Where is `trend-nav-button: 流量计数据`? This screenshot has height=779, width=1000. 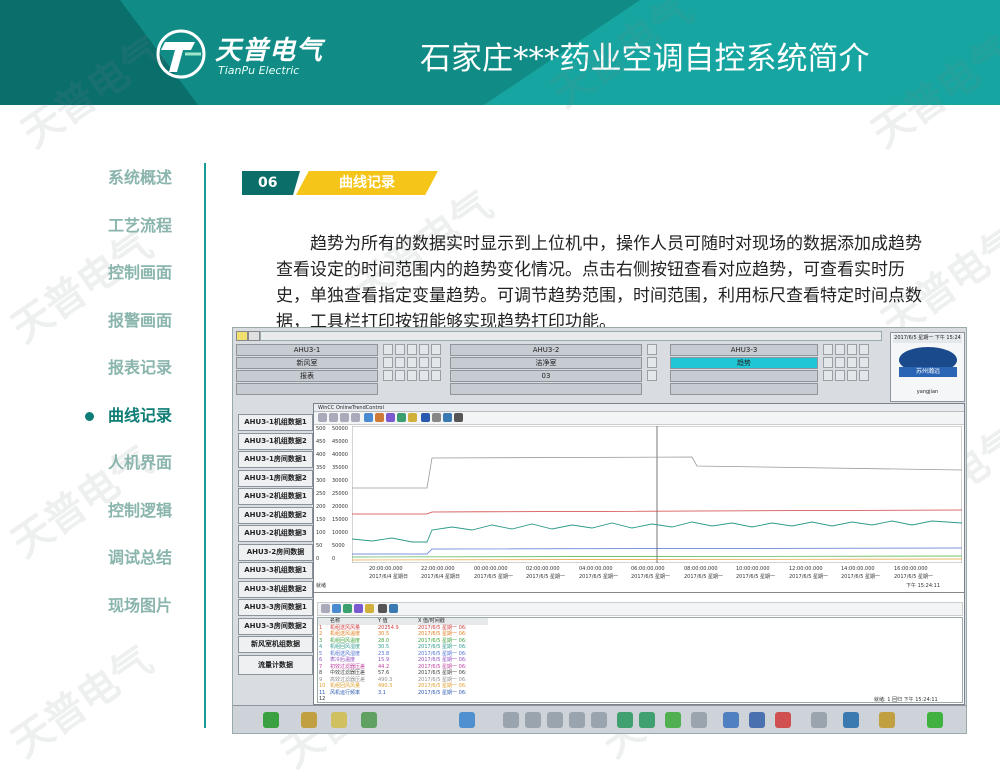
trend-nav-button: 流量计数据 is located at coordinates (275, 664).